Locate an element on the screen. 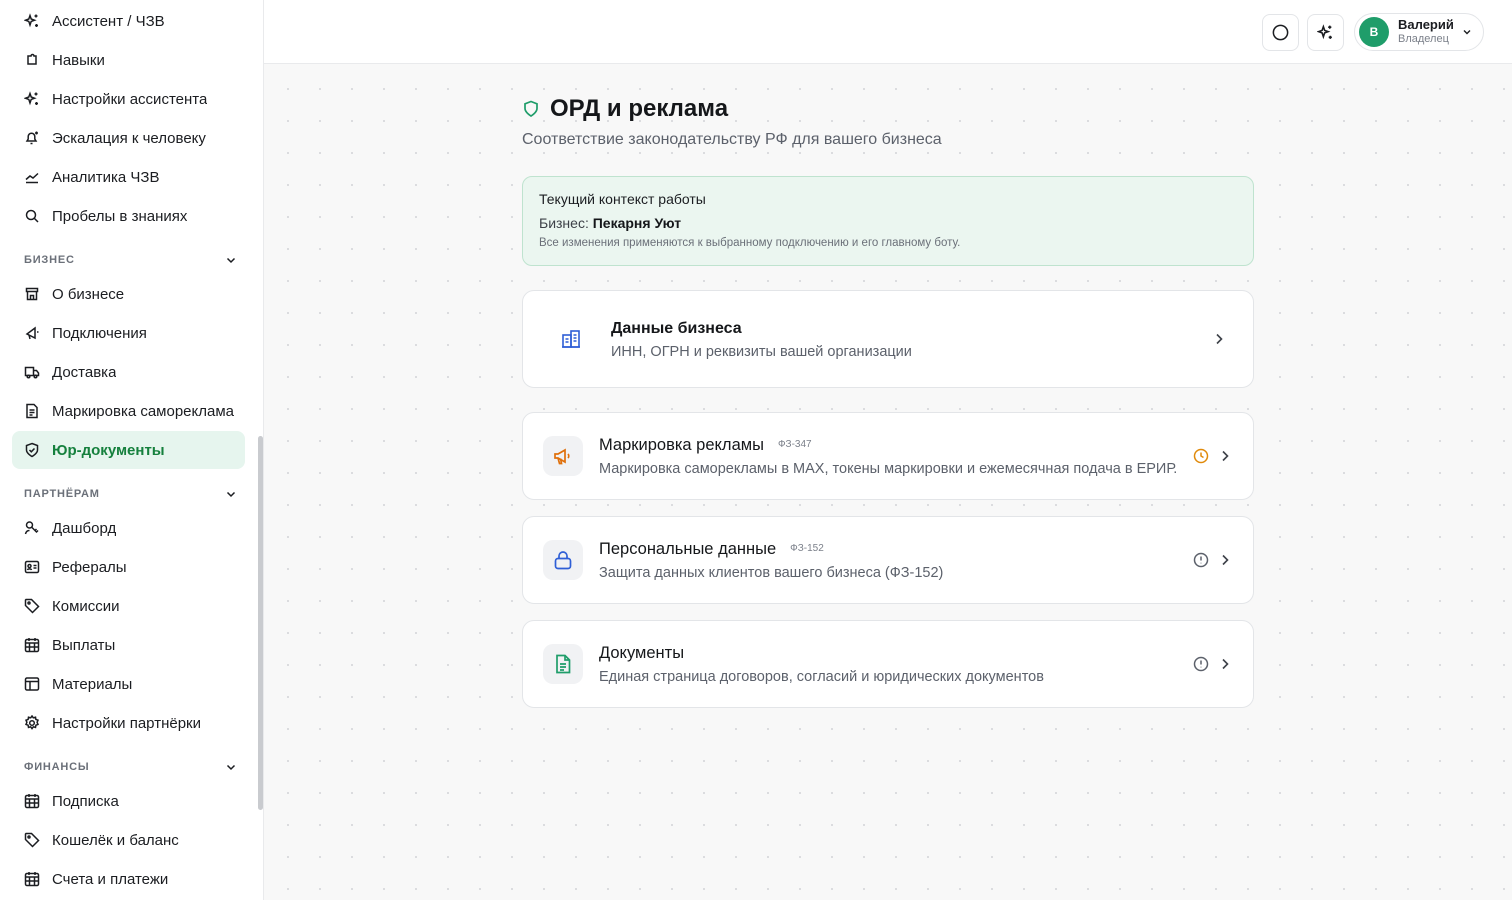 The width and height of the screenshot is (1512, 900). sidebar-item-connections: Подключения is located at coordinates (128, 333).